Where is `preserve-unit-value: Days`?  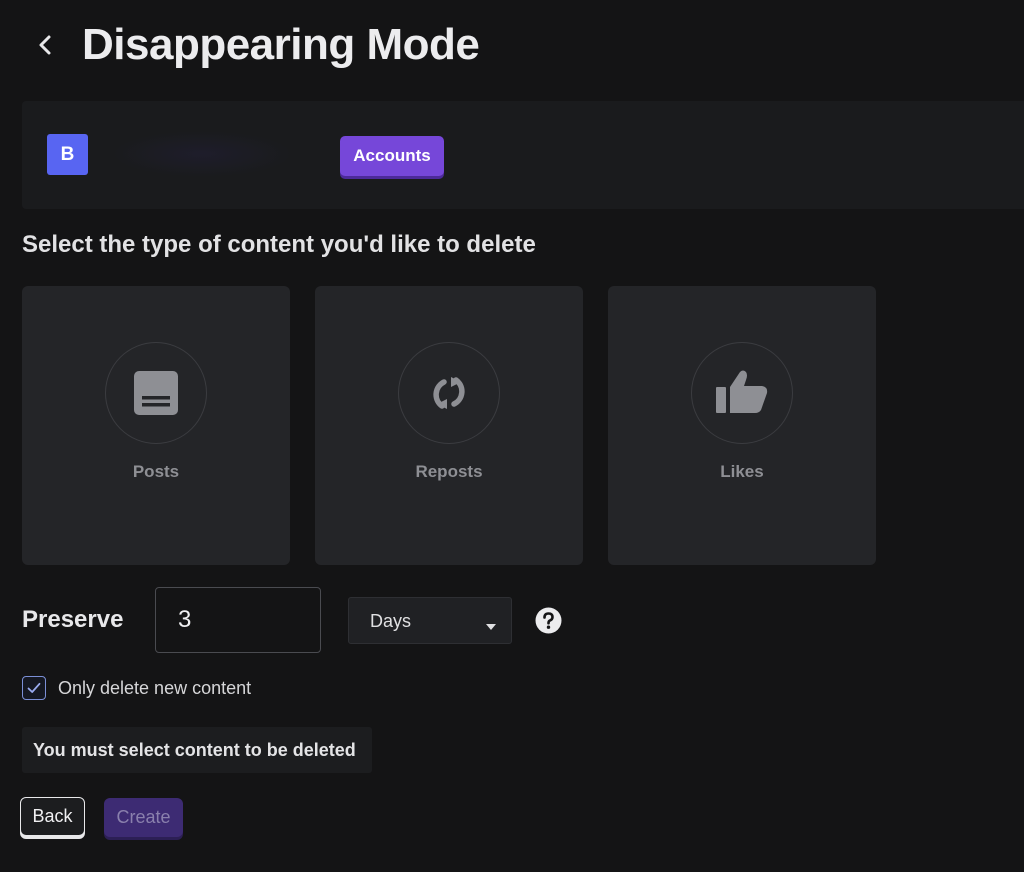 preserve-unit-value: Days is located at coordinates (391, 621).